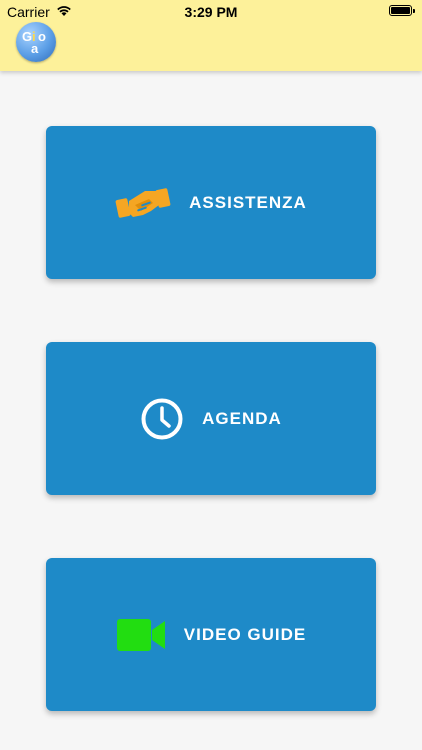  What do you see at coordinates (242, 418) in the screenshot?
I see `agenda-label: AGENDA` at bounding box center [242, 418].